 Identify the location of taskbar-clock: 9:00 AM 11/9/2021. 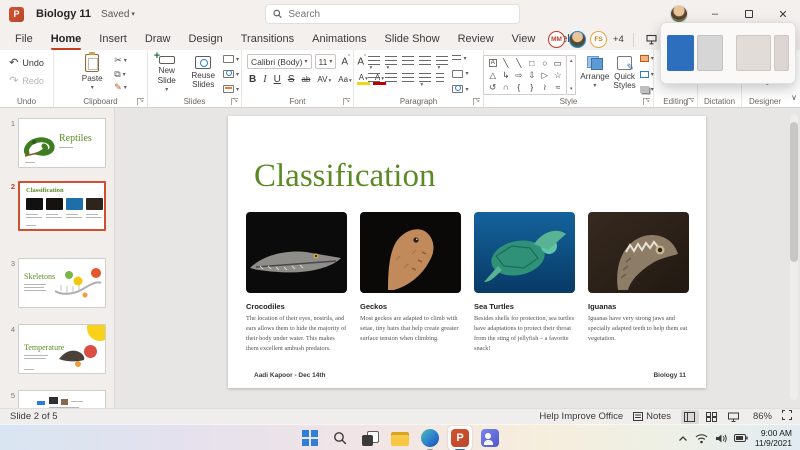
(775, 438).